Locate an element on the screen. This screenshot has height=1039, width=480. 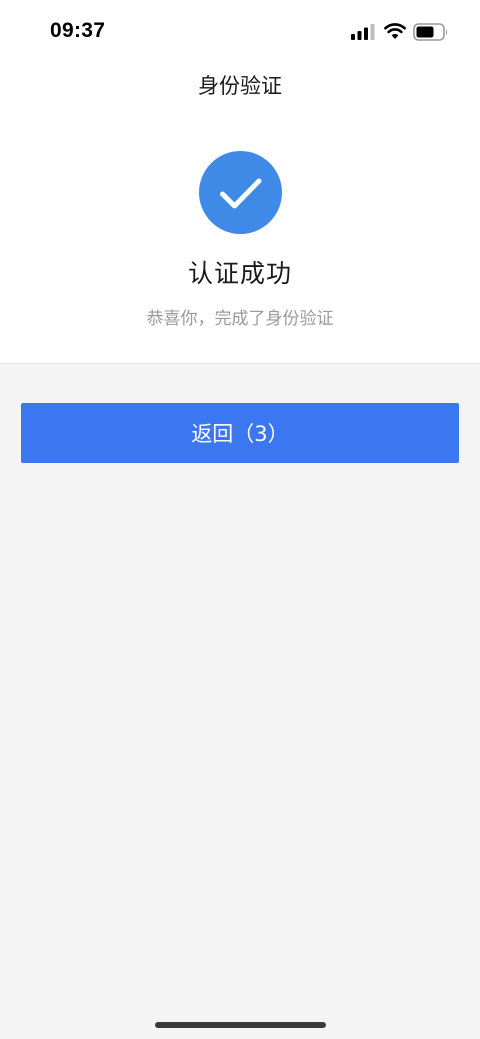
back-button: 返回（3） is located at coordinates (240, 433).